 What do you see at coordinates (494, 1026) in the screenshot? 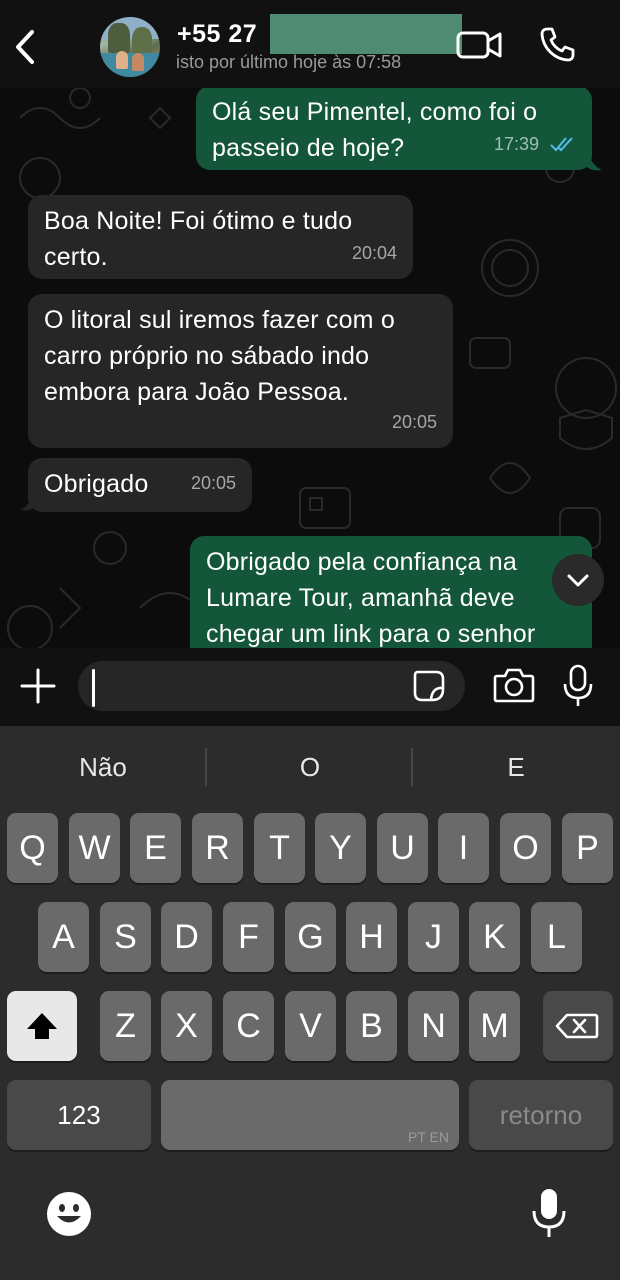
I see `key-m: M` at bounding box center [494, 1026].